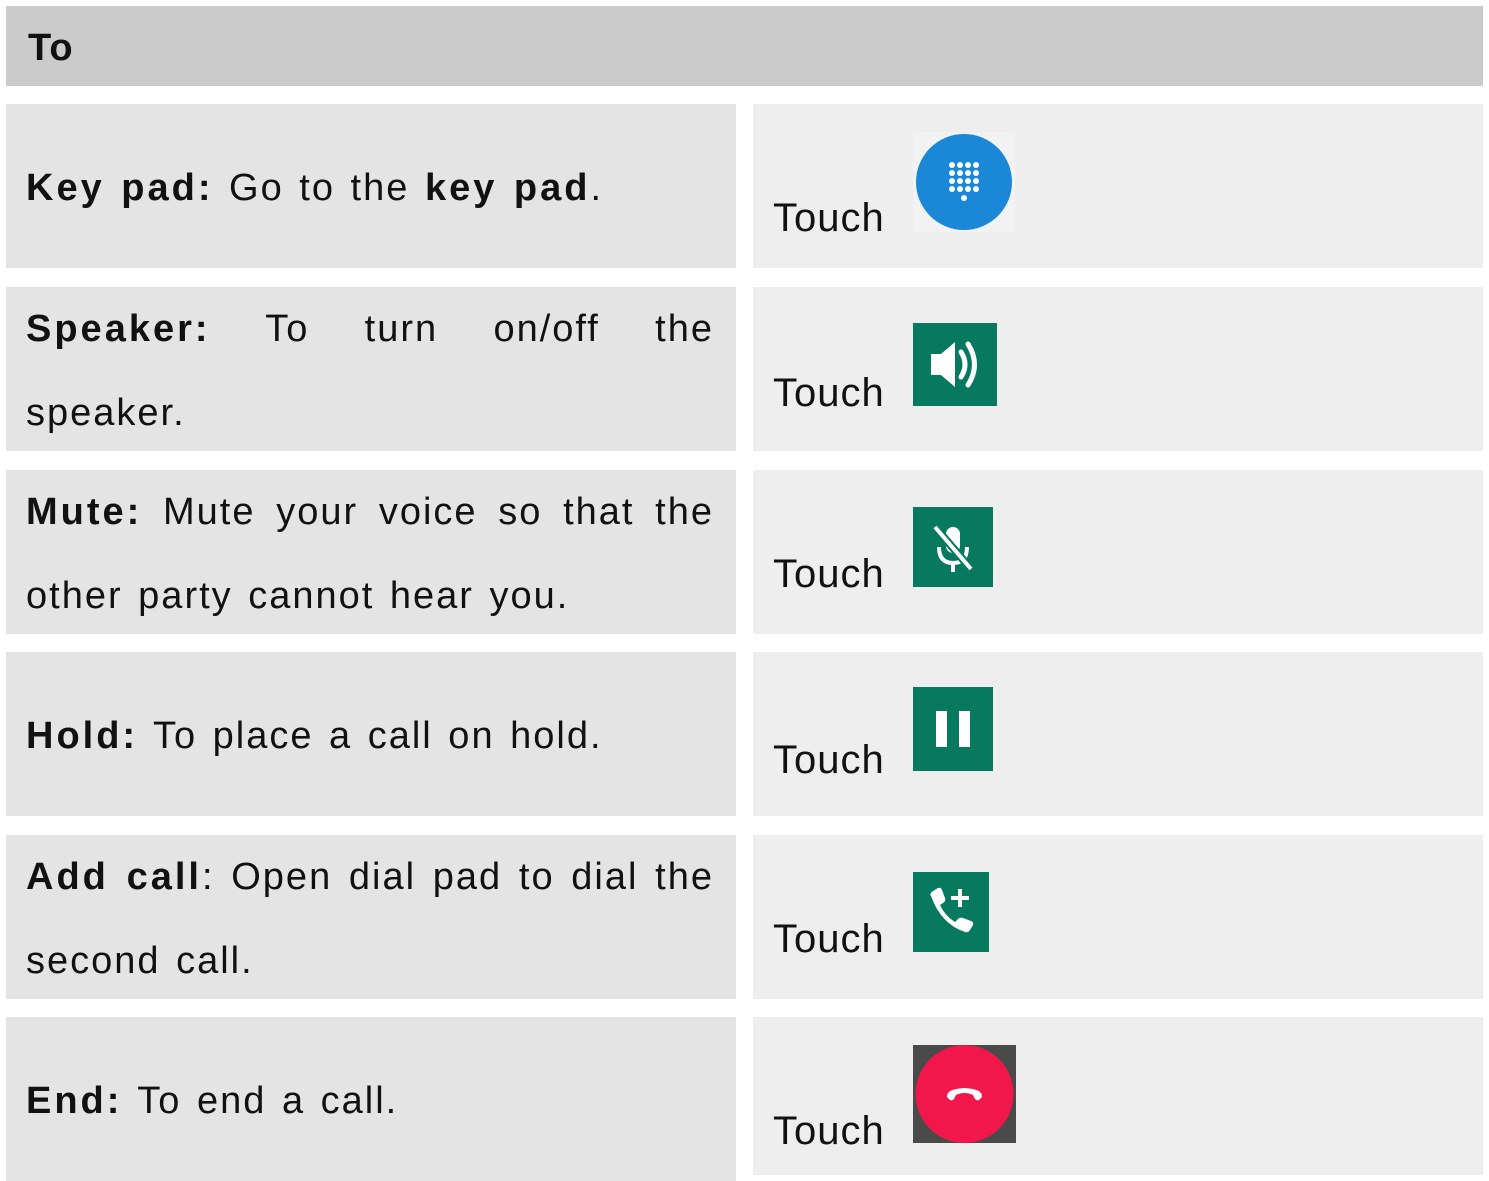 This screenshot has width=1489, height=1181. I want to click on header-title: To, so click(51, 48).